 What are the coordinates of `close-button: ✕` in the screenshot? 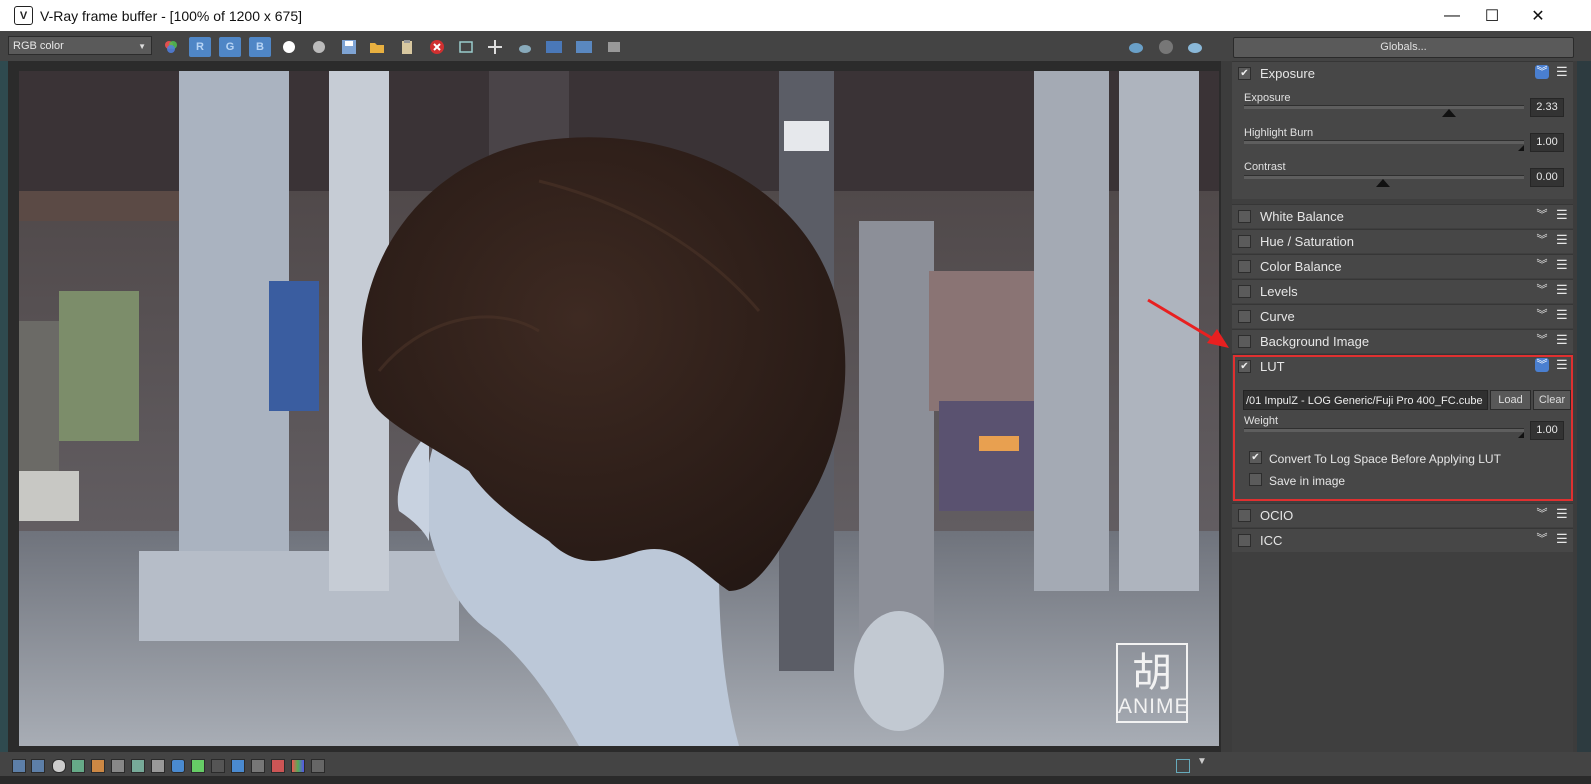 It's located at (1538, 15).